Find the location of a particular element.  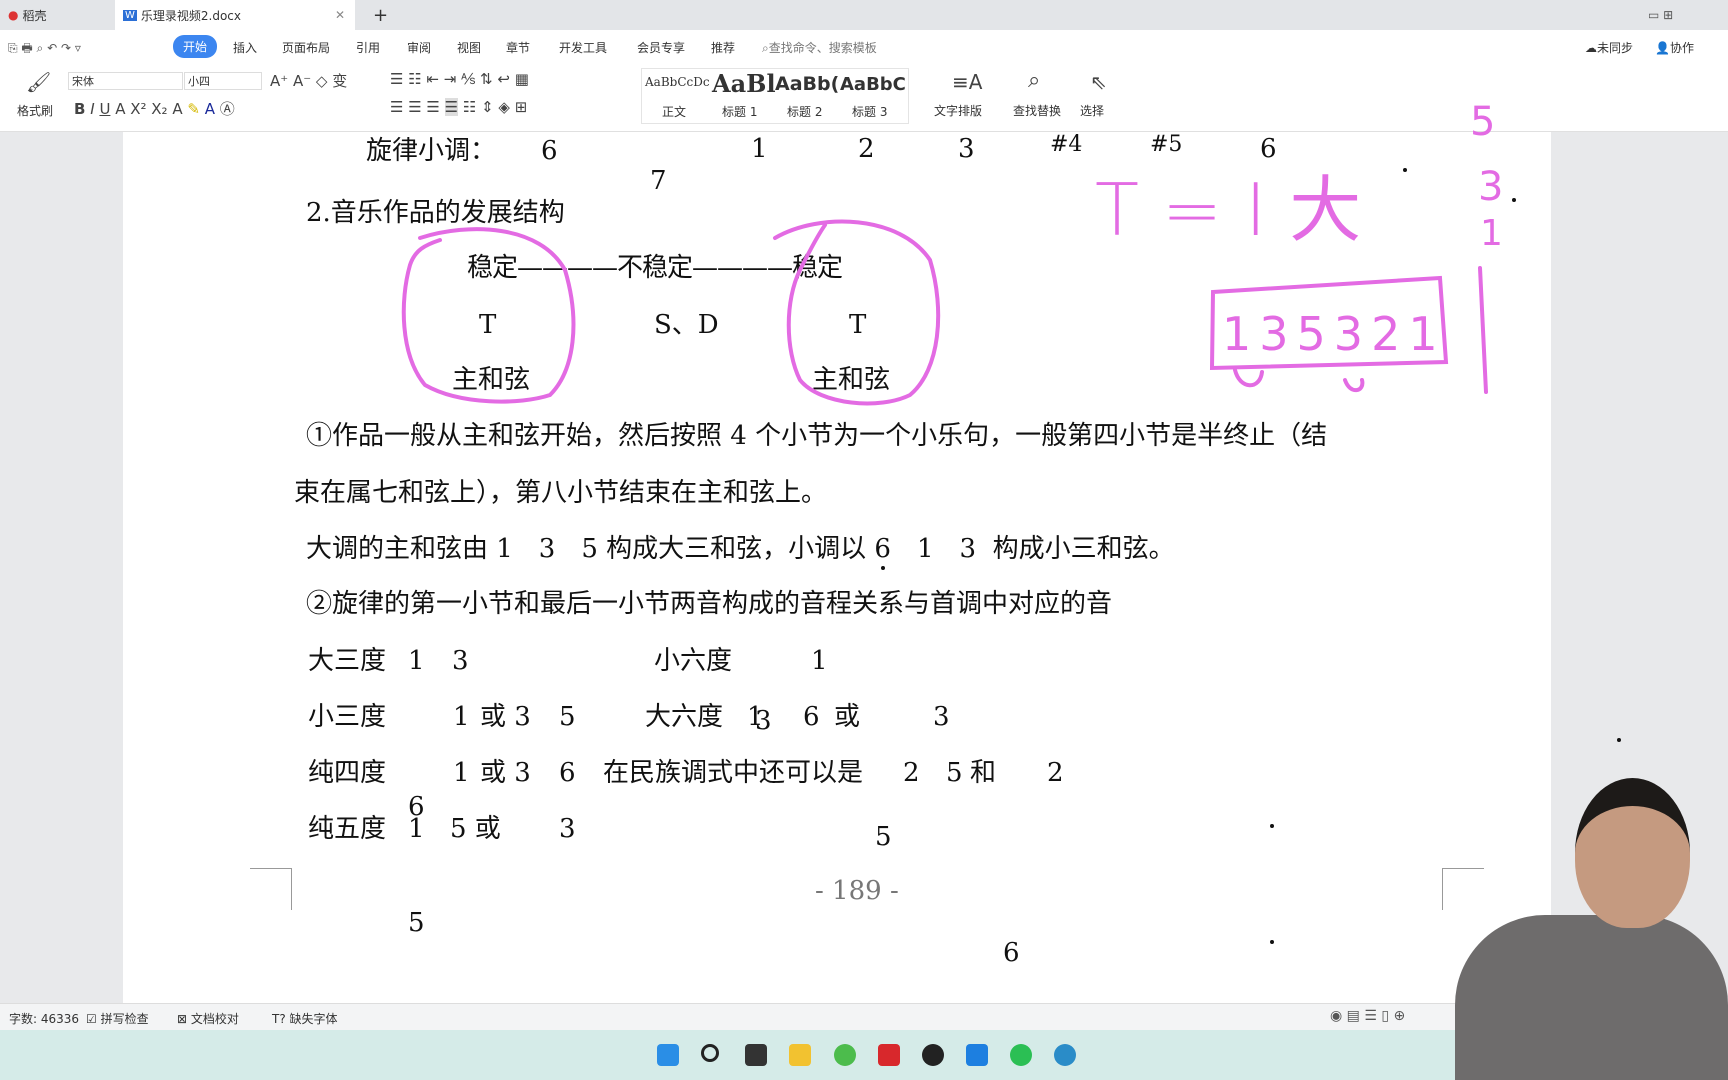

handwritten-numbers: 135321 is located at coordinates (1334, 334).